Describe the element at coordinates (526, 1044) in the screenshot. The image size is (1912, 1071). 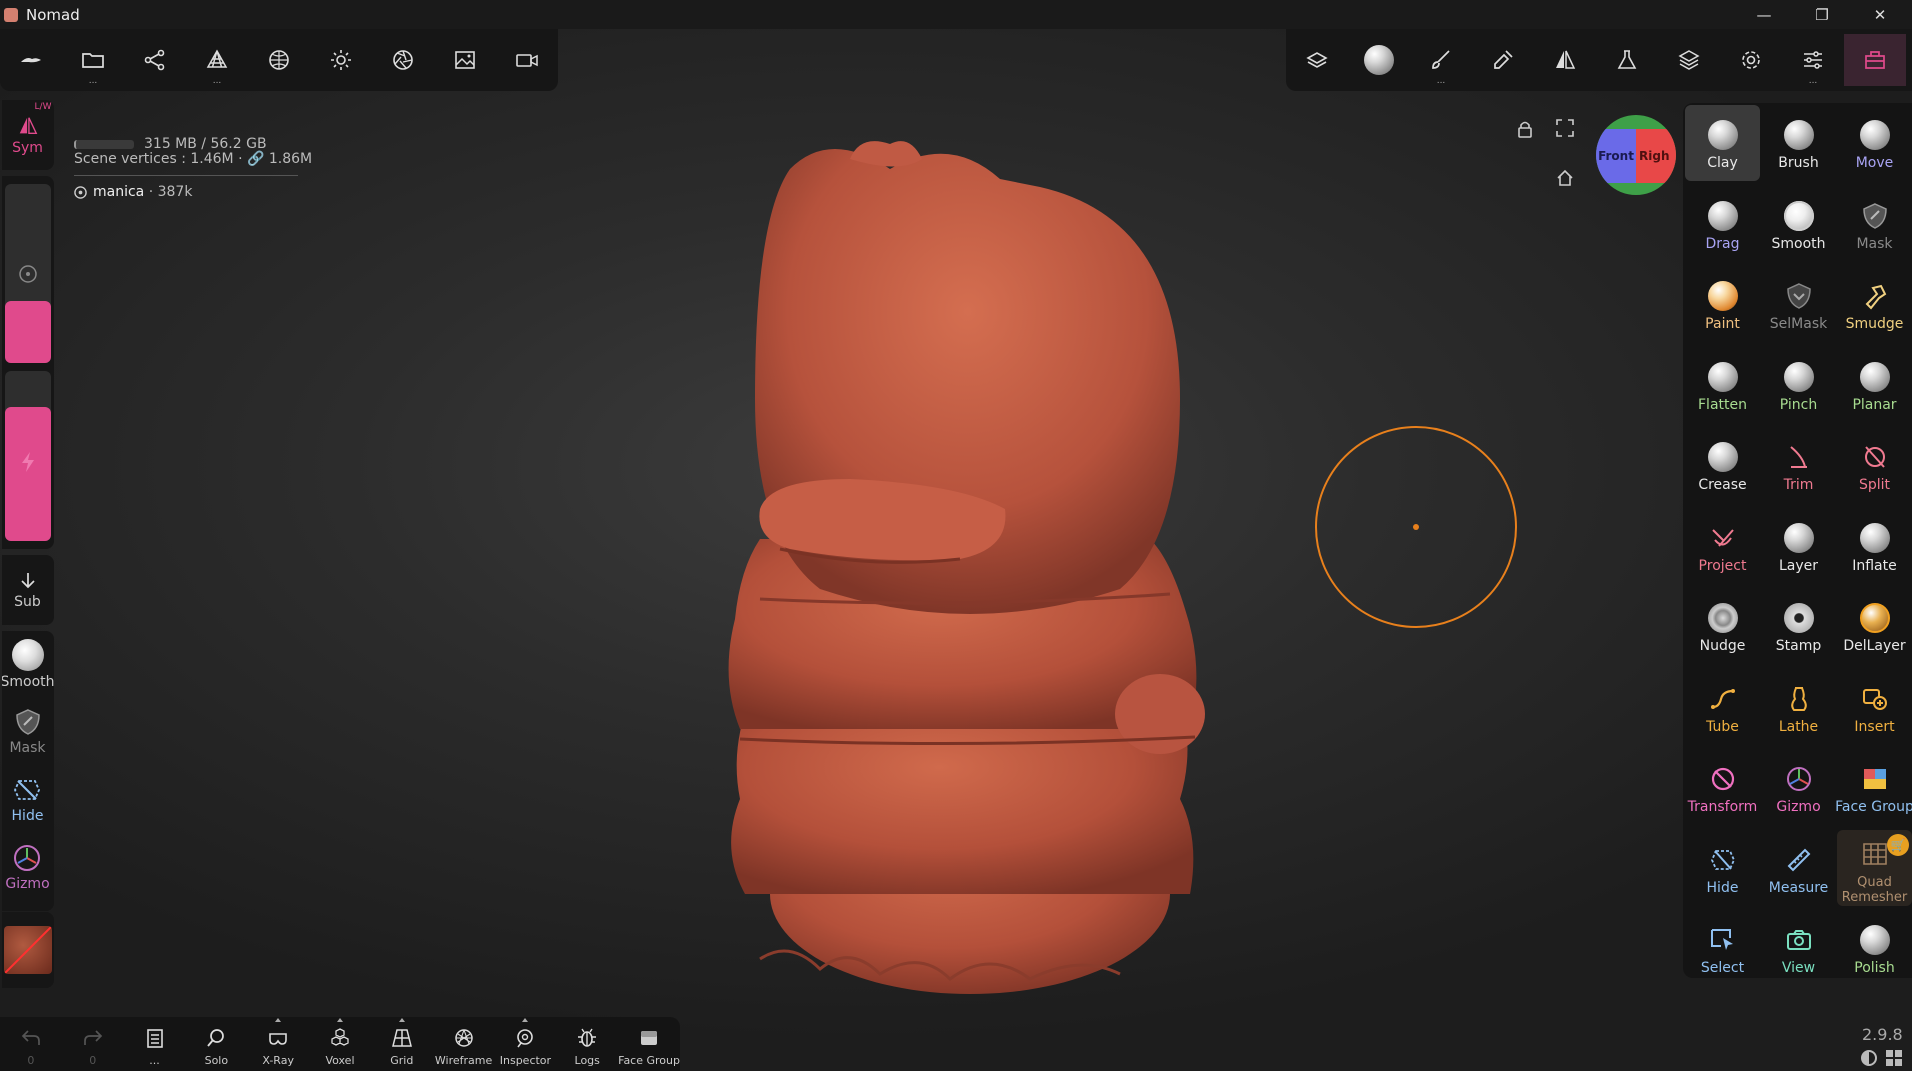
I see `inspector-button: Inspector` at that location.